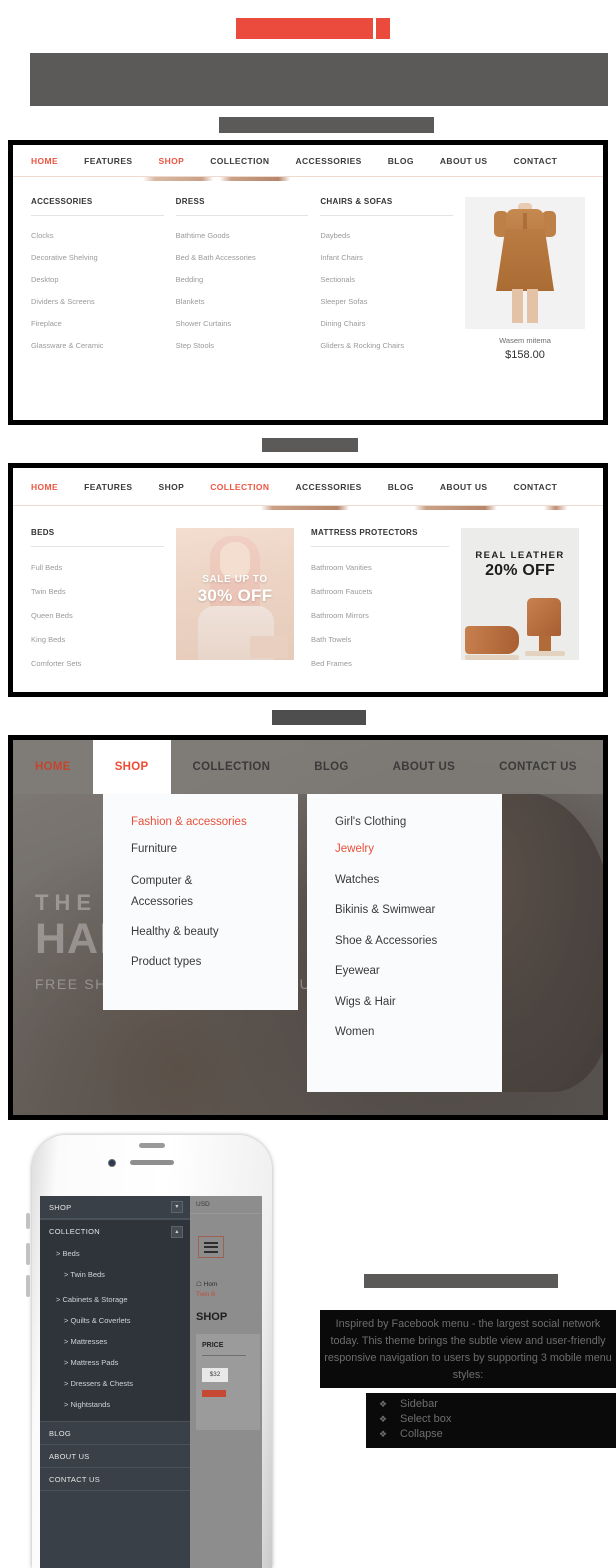  I want to click on mega-link: Shower Curtains, so click(242, 324).